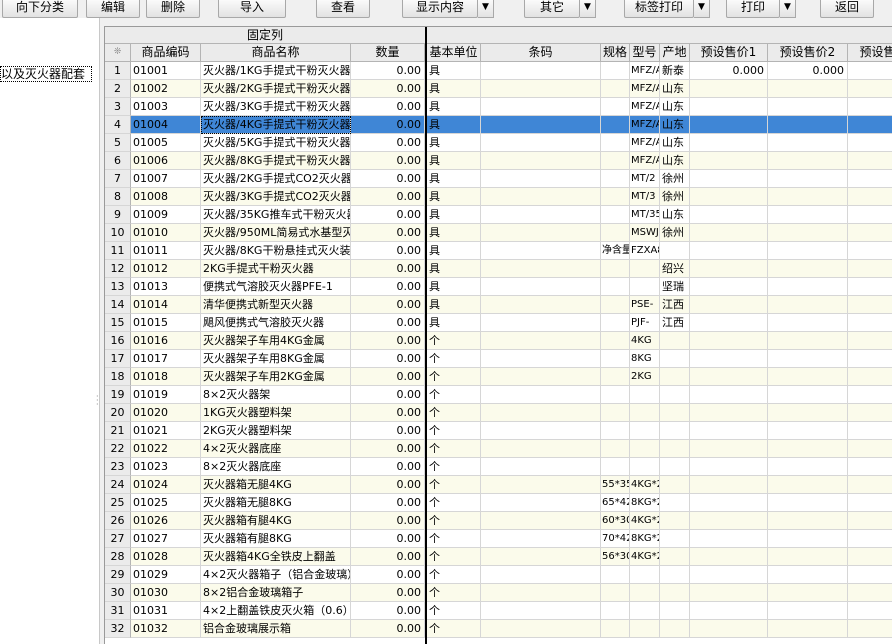 This screenshot has width=892, height=644. What do you see at coordinates (118, 233) in the screenshot?
I see `row-number: 10` at bounding box center [118, 233].